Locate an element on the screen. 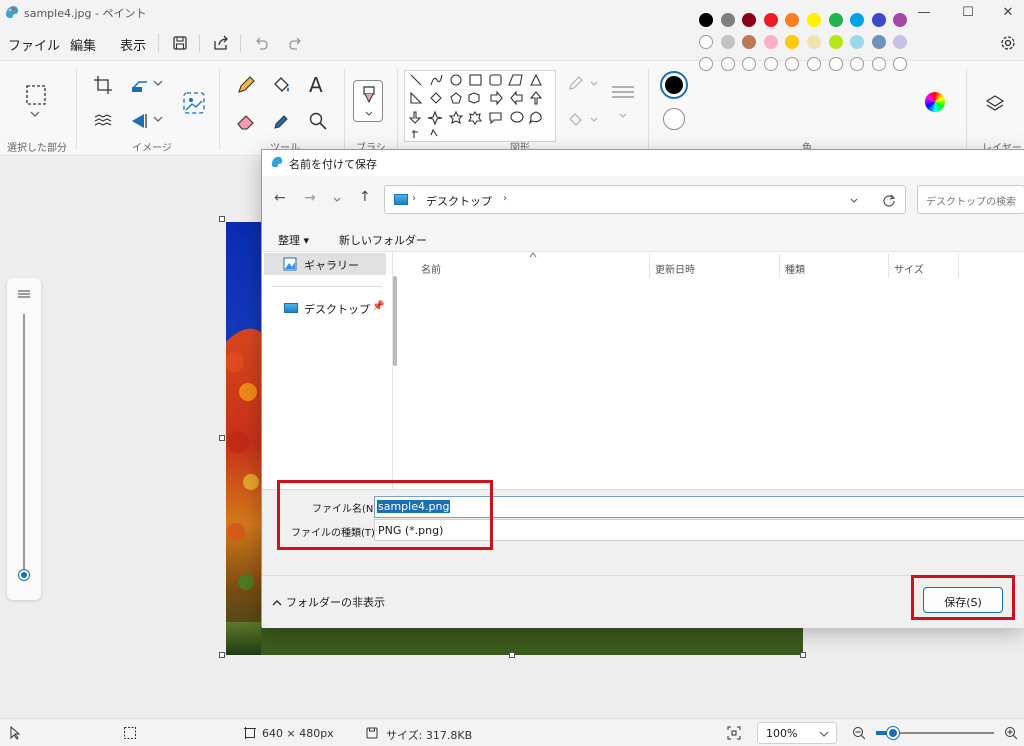 The width and height of the screenshot is (1024, 746). color-picker-icon is located at coordinates (282, 121).